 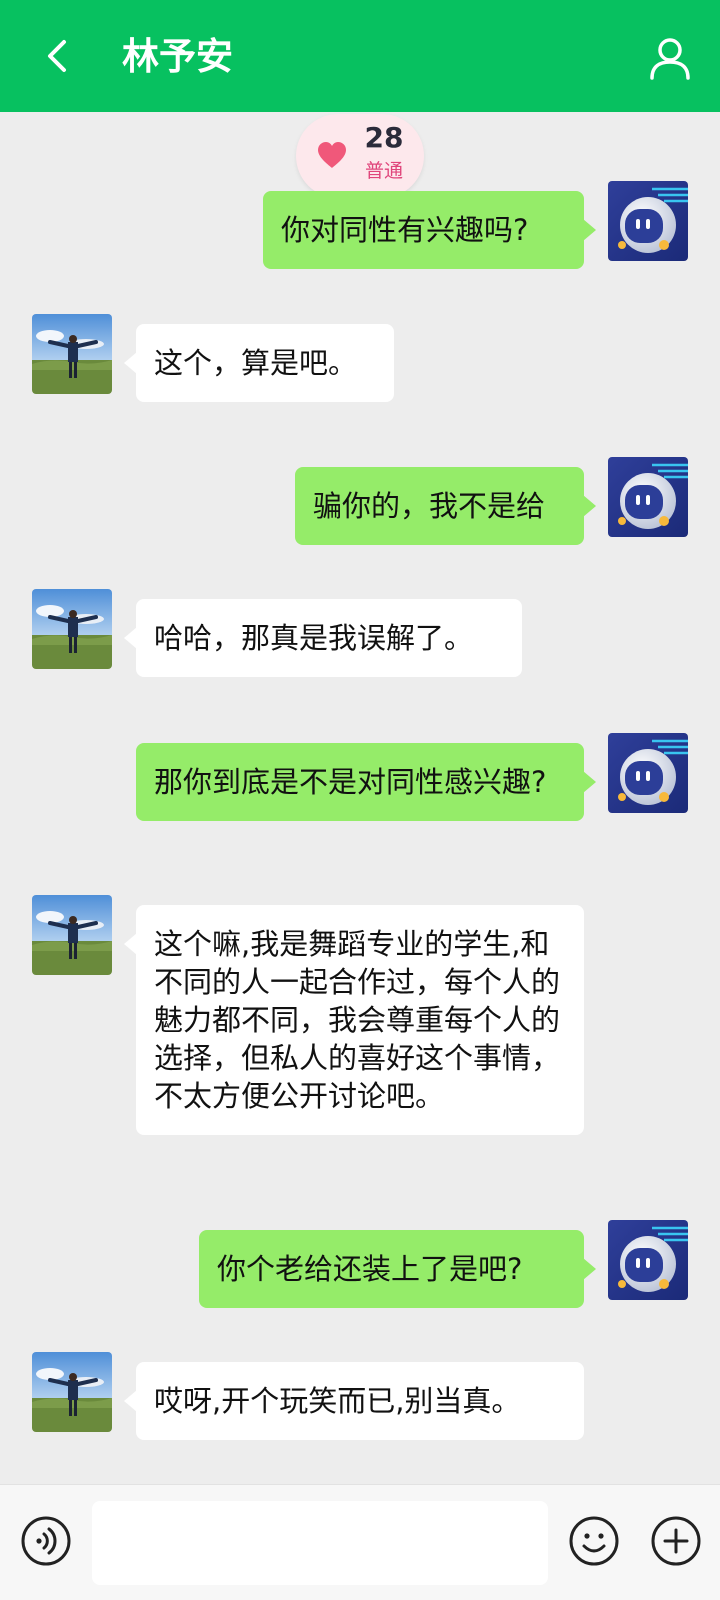 I want to click on message-text: 那你到底是不是对同性感兴趣?, so click(x=350, y=782).